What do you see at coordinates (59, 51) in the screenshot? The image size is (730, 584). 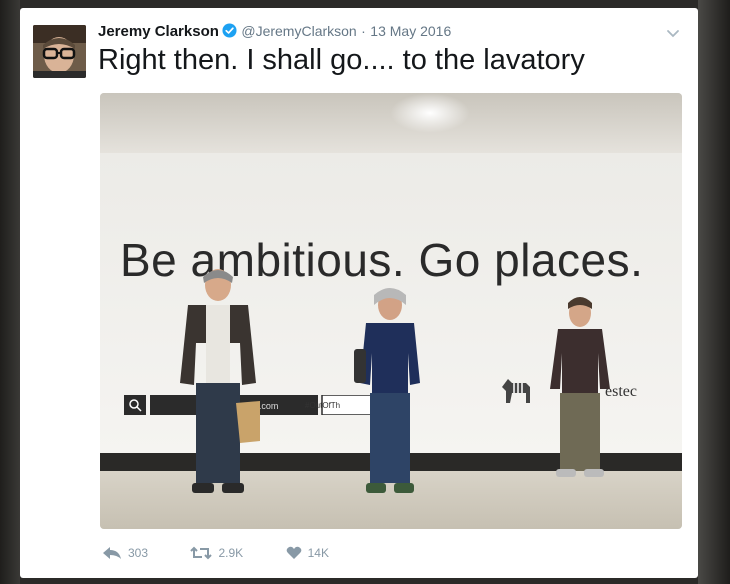 I see `avatar` at bounding box center [59, 51].